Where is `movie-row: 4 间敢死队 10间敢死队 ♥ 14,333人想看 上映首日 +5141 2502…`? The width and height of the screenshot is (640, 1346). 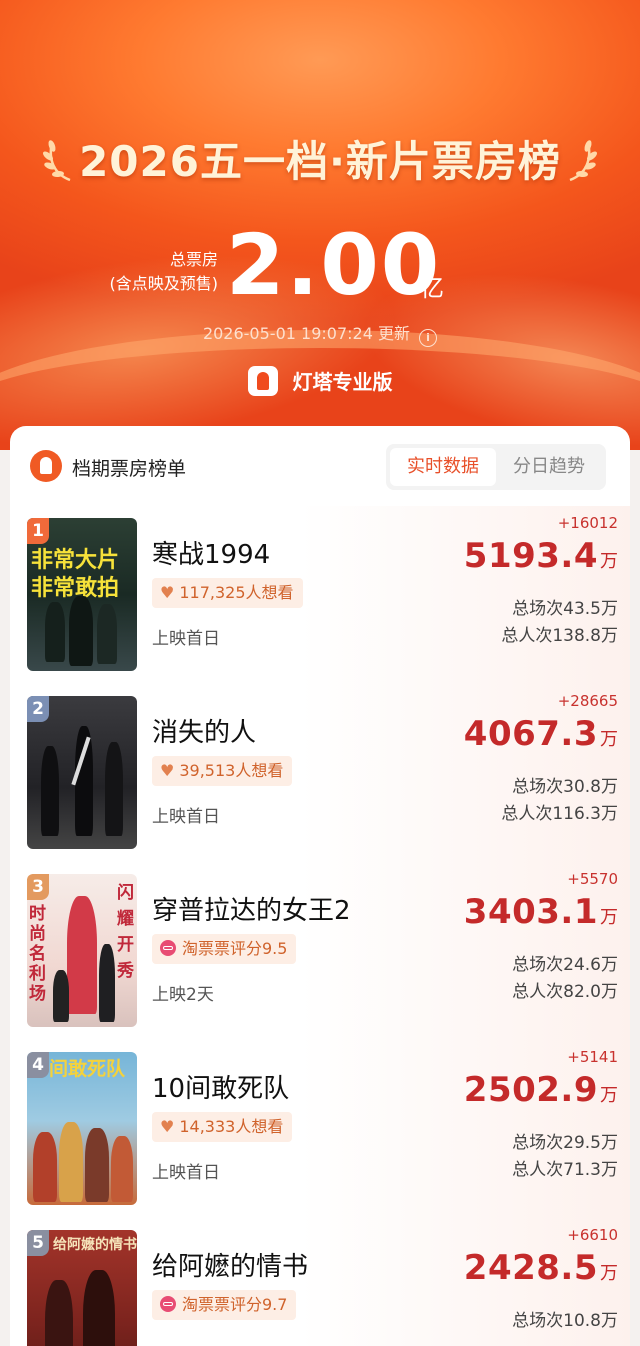 movie-row: 4 间敢死队 10间敢死队 ♥ 14,333人想看 上映首日 +5141 2502… is located at coordinates (320, 1129).